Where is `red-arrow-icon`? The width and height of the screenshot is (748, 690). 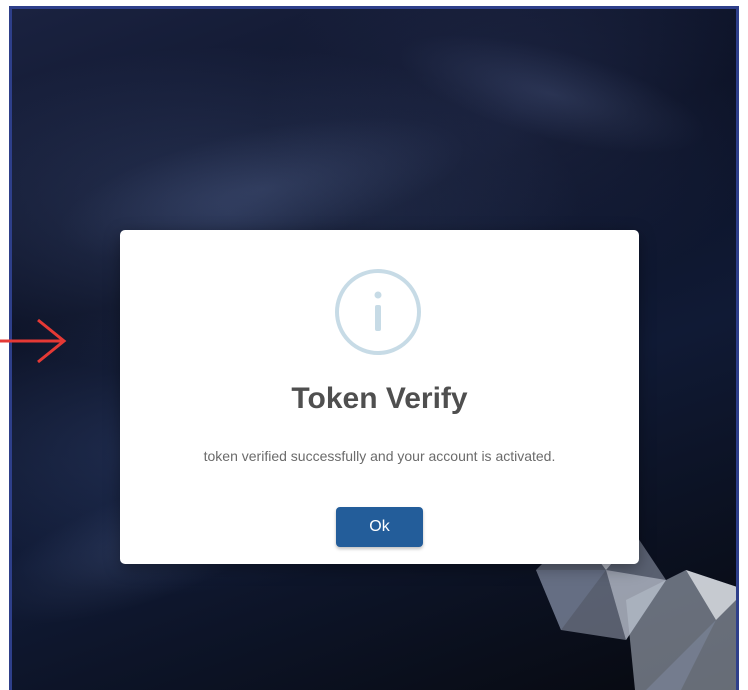
red-arrow-icon is located at coordinates (33, 341).